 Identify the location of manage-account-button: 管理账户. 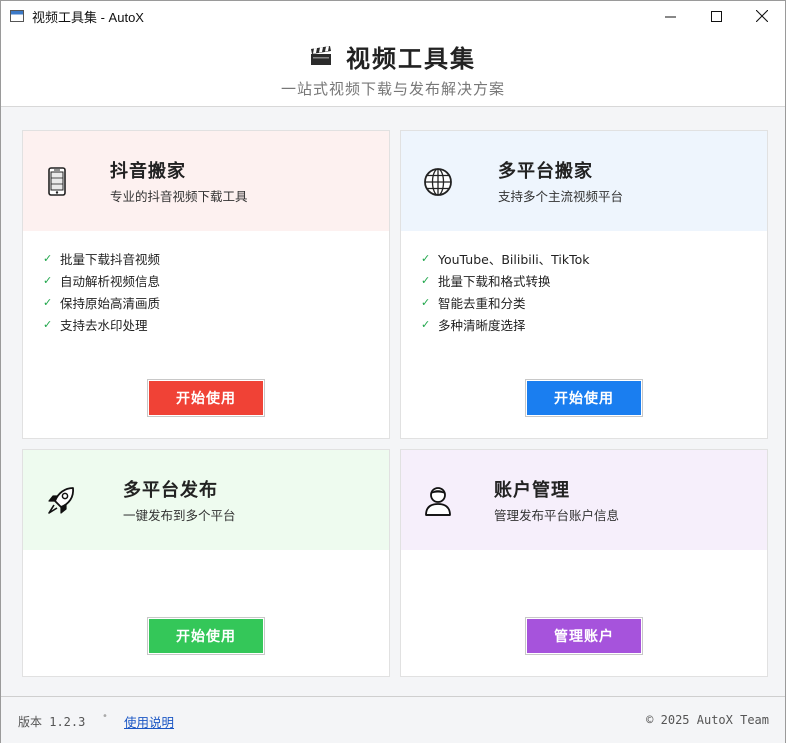
(584, 636).